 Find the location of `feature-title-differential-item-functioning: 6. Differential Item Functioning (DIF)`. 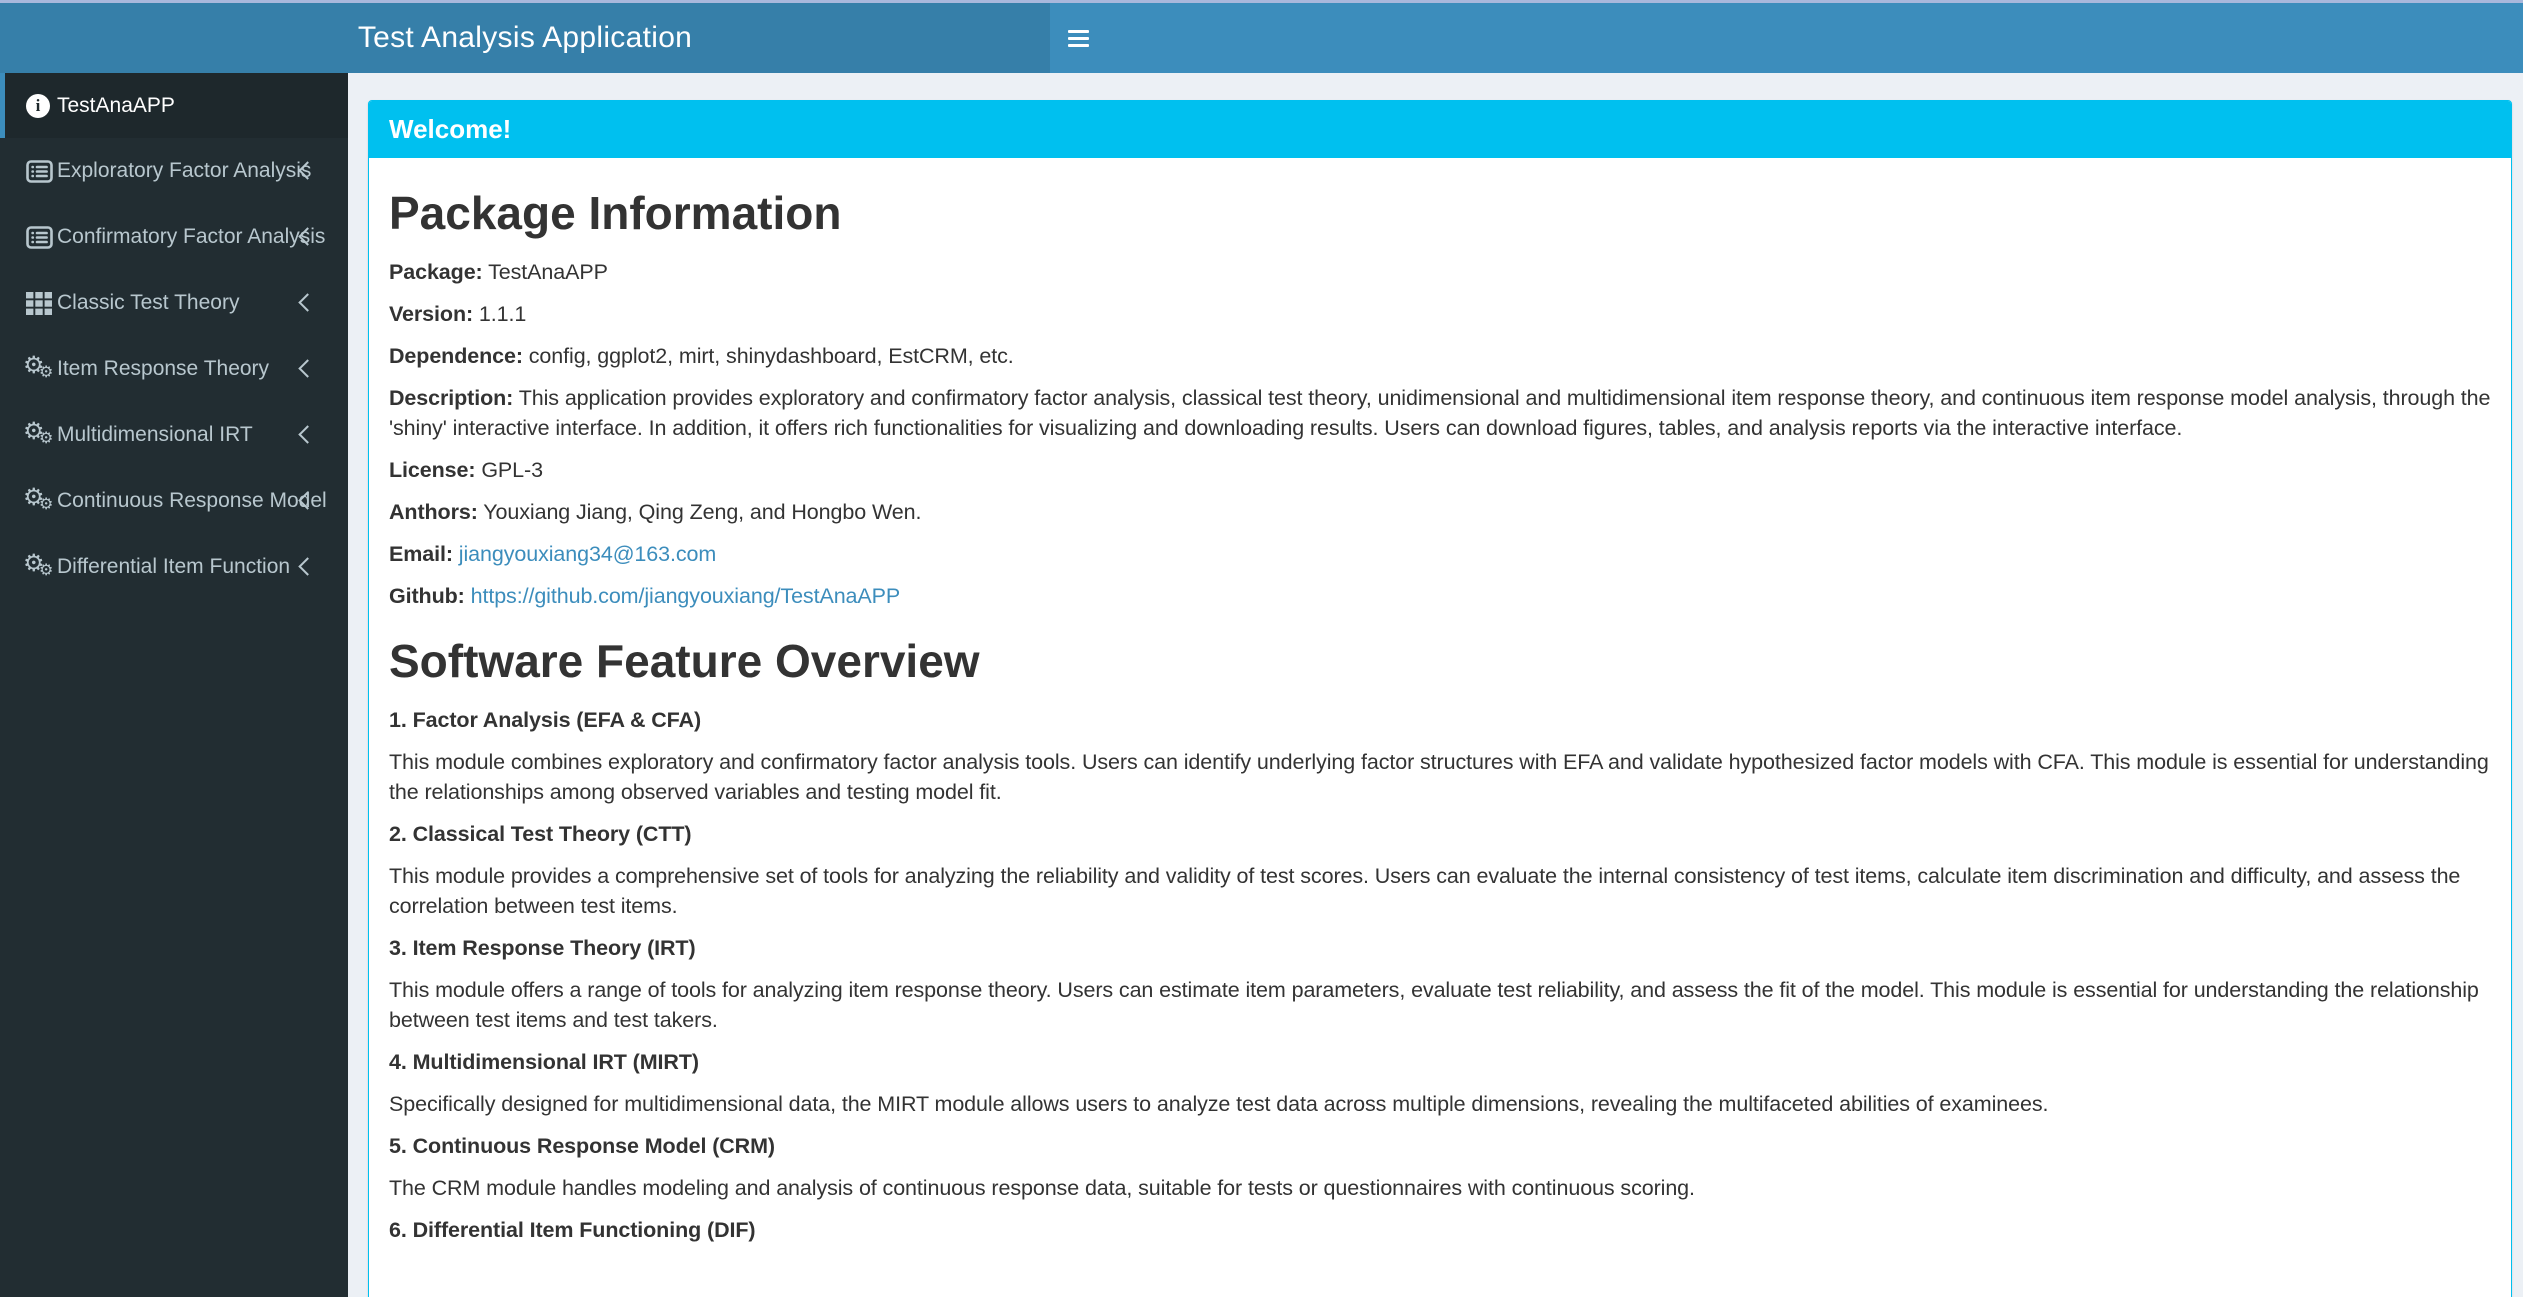

feature-title-differential-item-functioning: 6. Differential Item Functioning (DIF) is located at coordinates (572, 1230).